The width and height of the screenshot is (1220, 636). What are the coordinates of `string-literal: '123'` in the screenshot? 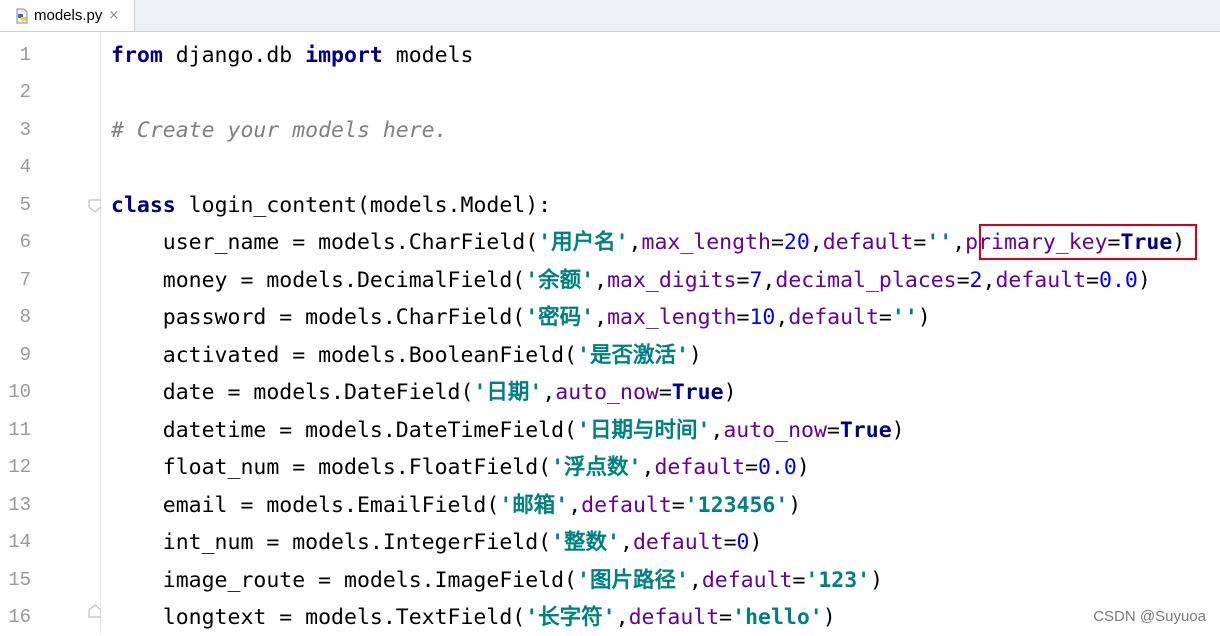 It's located at (838, 580).